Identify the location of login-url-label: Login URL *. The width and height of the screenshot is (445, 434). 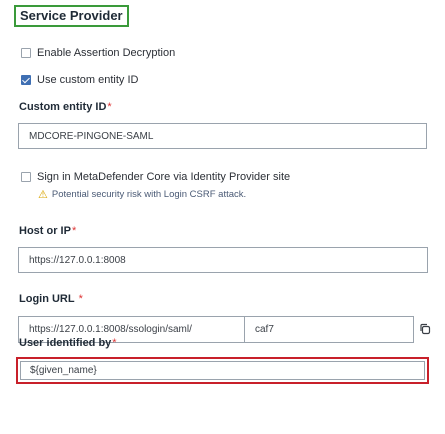
(51, 299).